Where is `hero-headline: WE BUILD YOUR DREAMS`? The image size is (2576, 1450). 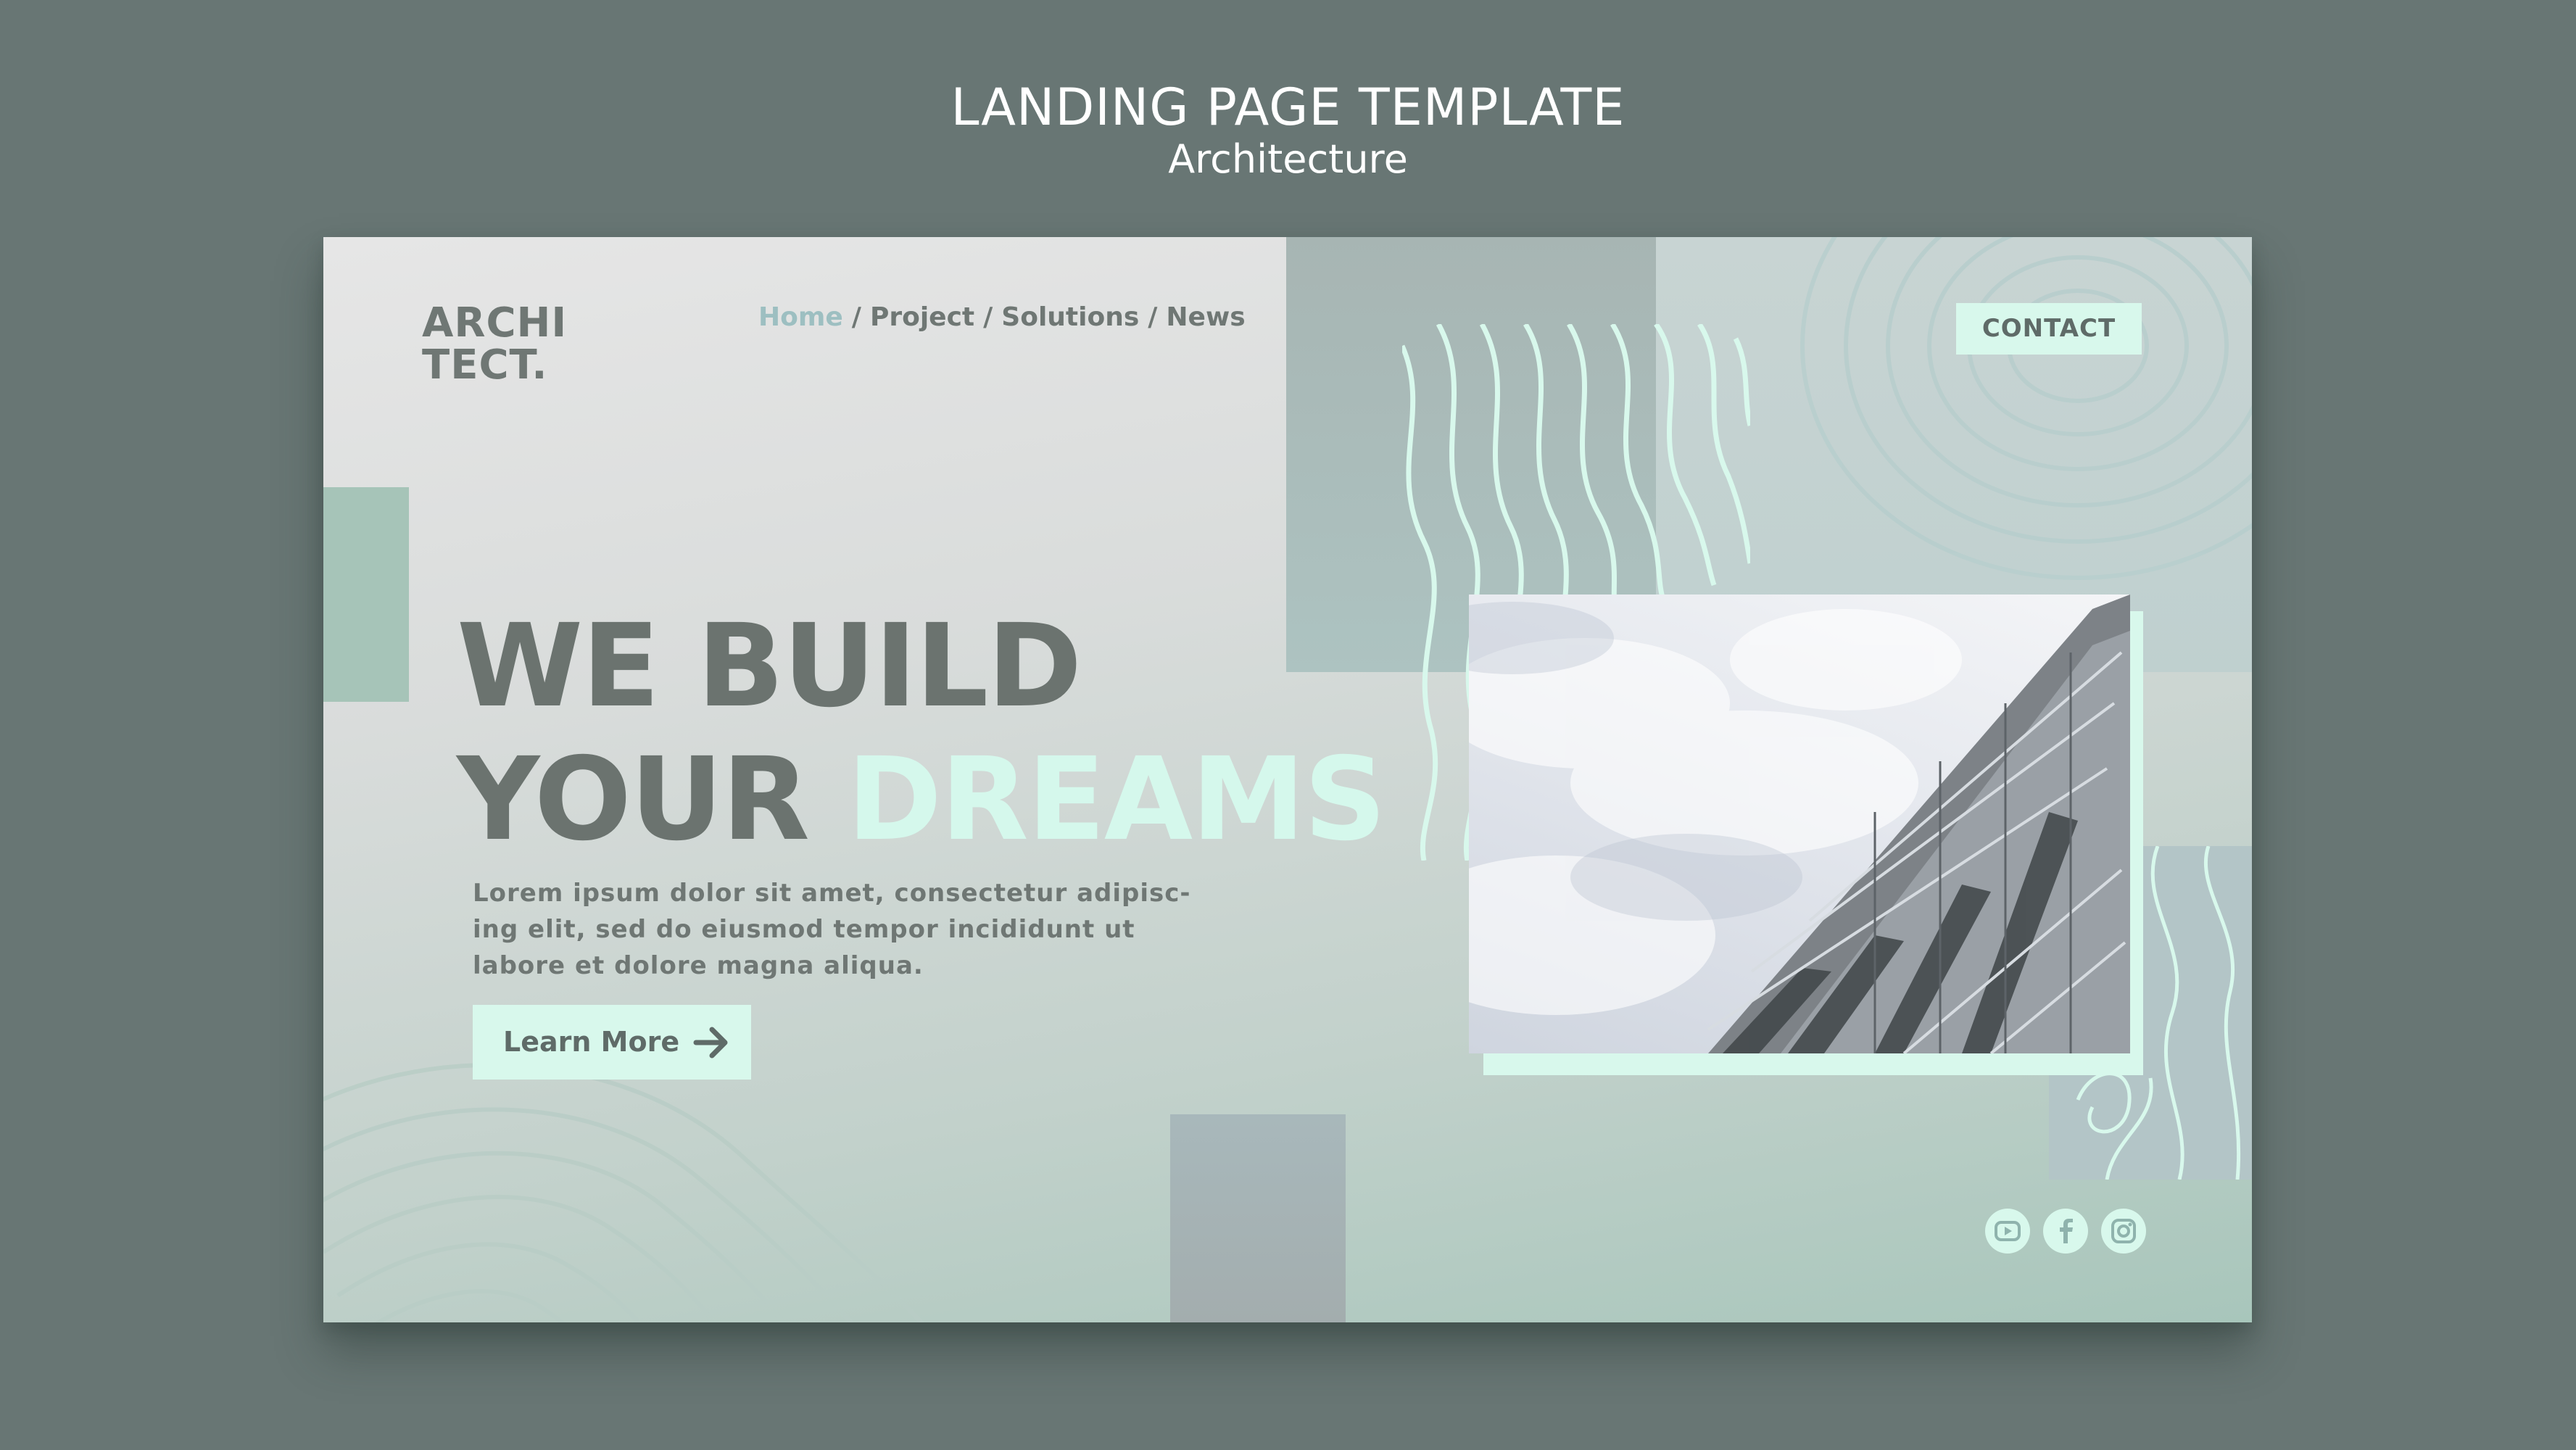
hero-headline: WE BUILD YOUR DREAMS is located at coordinates (922, 733).